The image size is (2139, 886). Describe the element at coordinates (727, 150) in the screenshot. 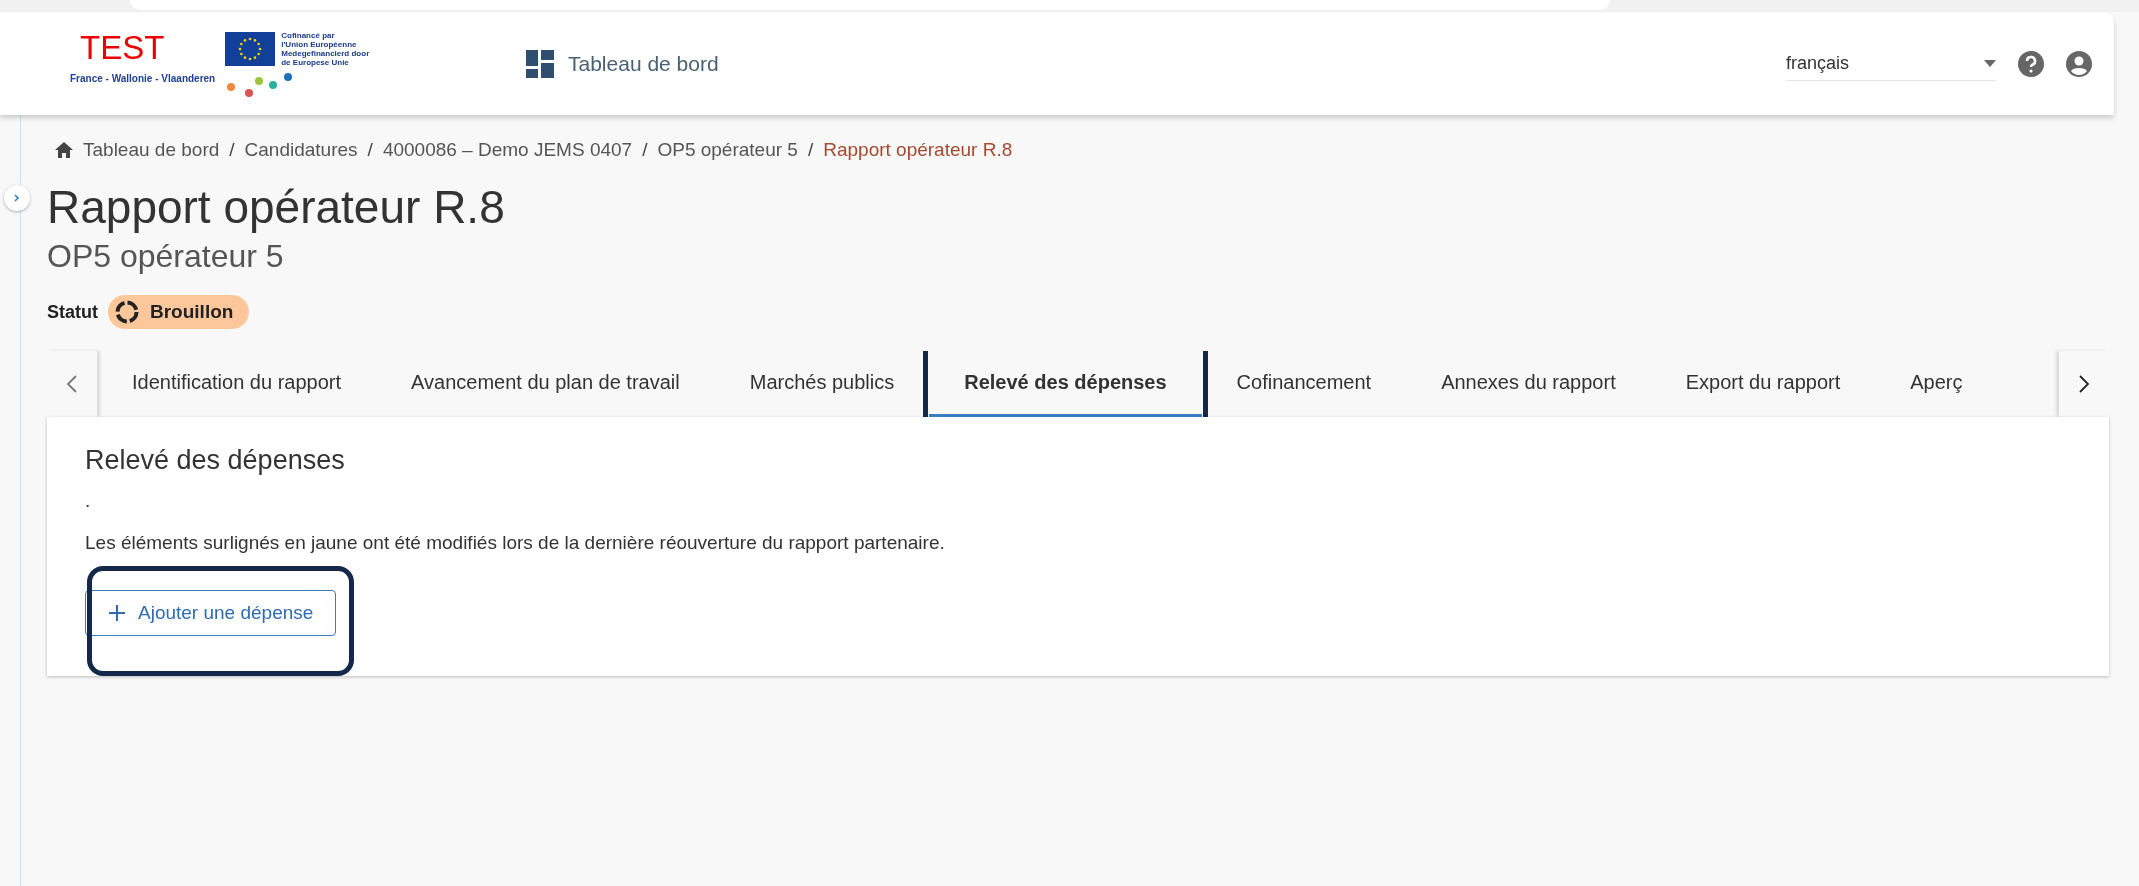

I see `breadcrumb-link: OP5 opérateur 5` at that location.